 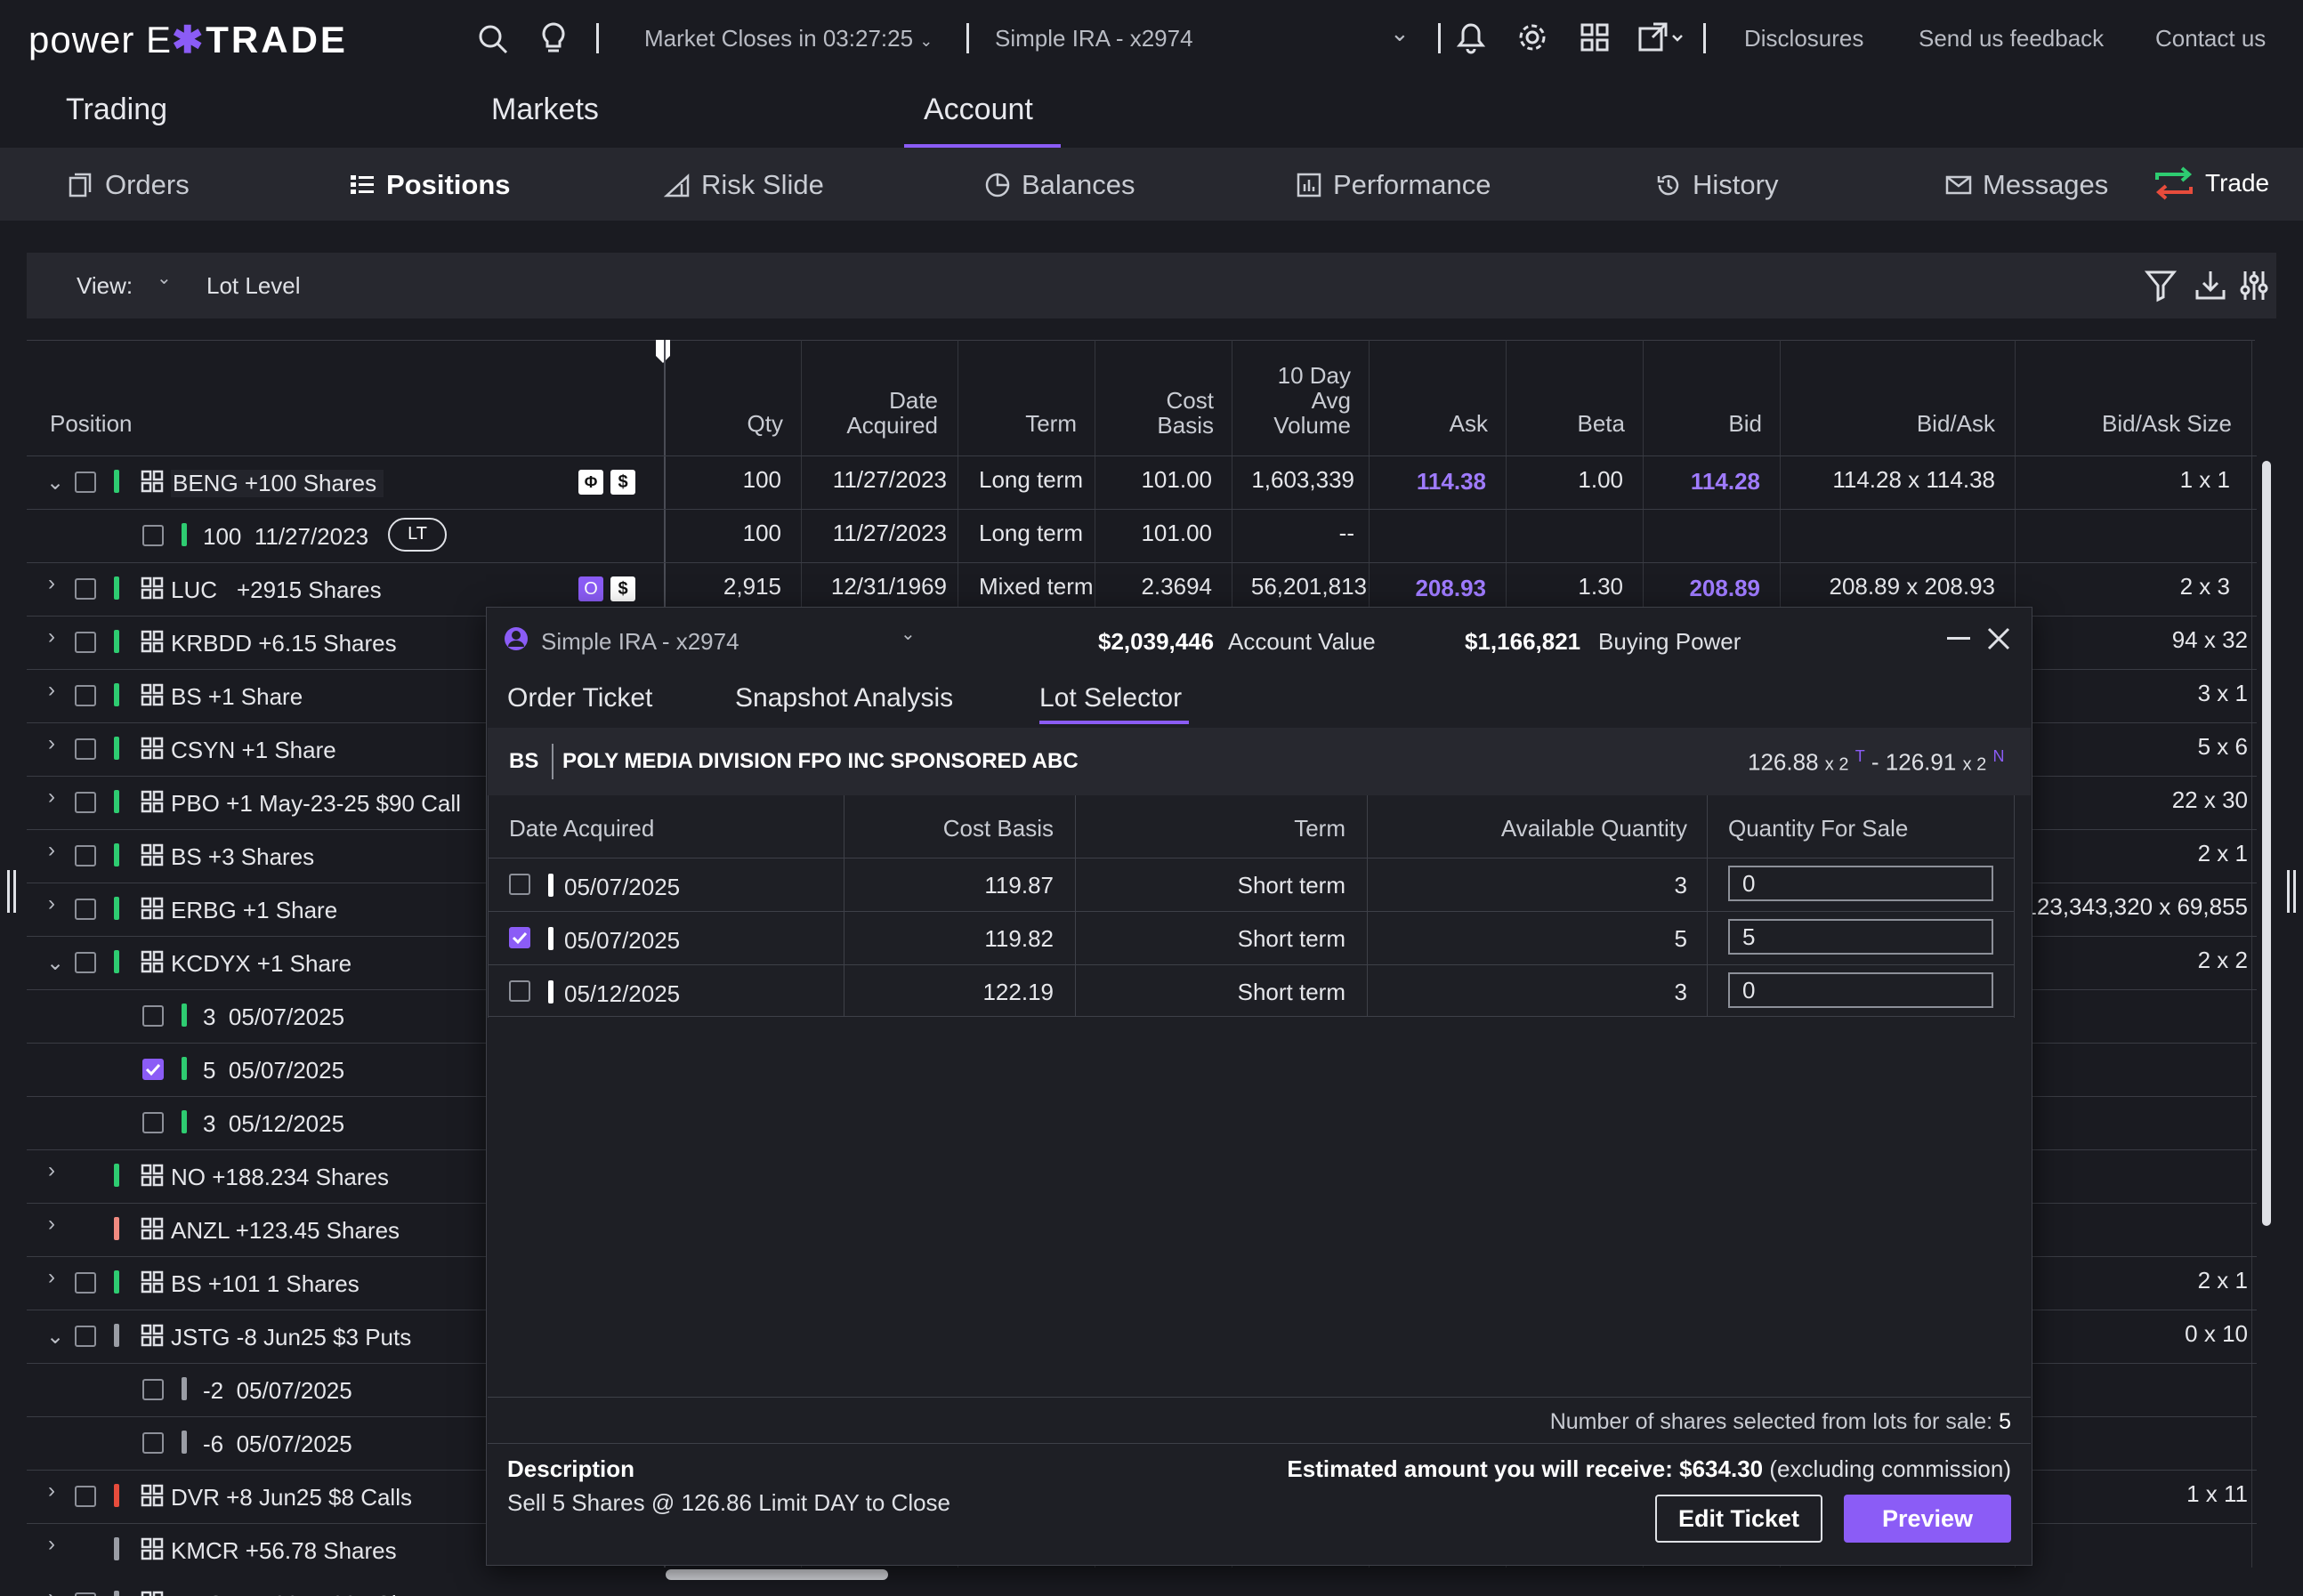 What do you see at coordinates (237, 697) in the screenshot?
I see `position-name: BS +1 Share` at bounding box center [237, 697].